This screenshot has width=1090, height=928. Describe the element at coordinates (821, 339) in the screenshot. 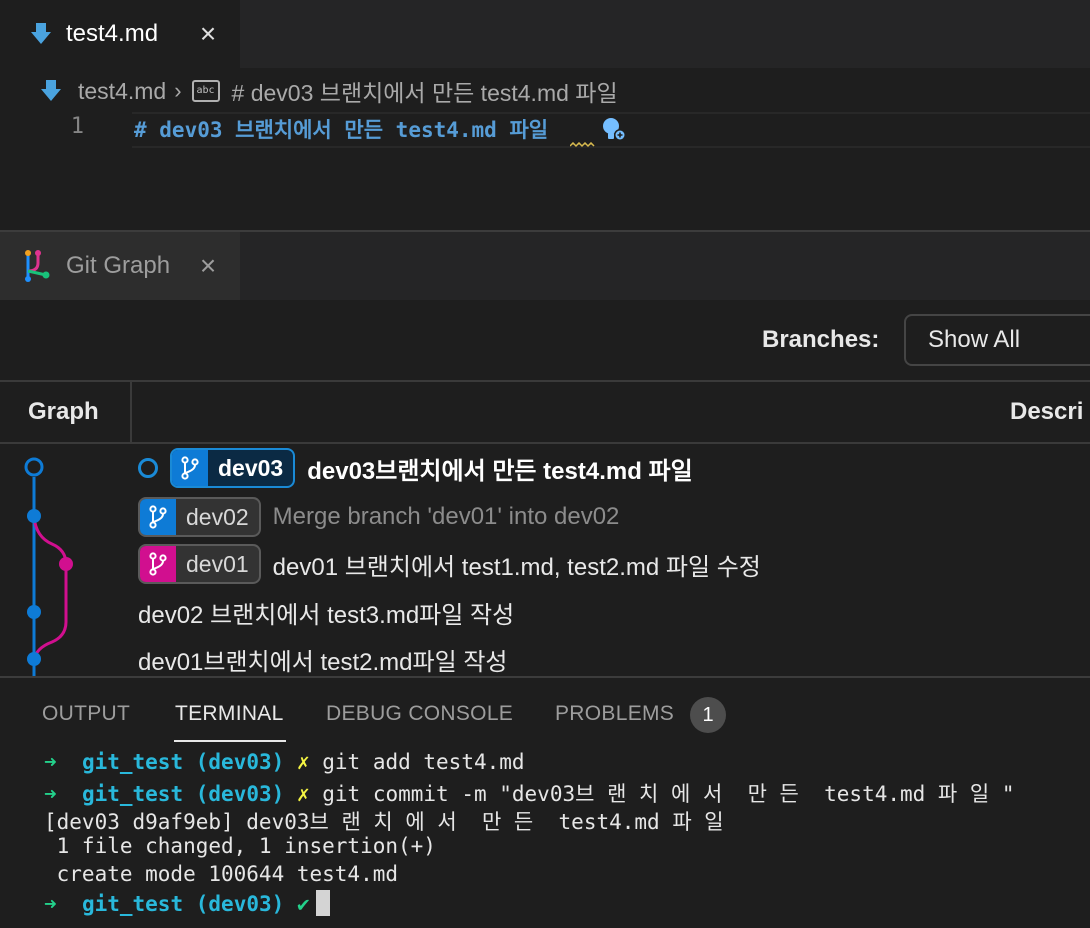

I see `branches-label: Branches:` at that location.